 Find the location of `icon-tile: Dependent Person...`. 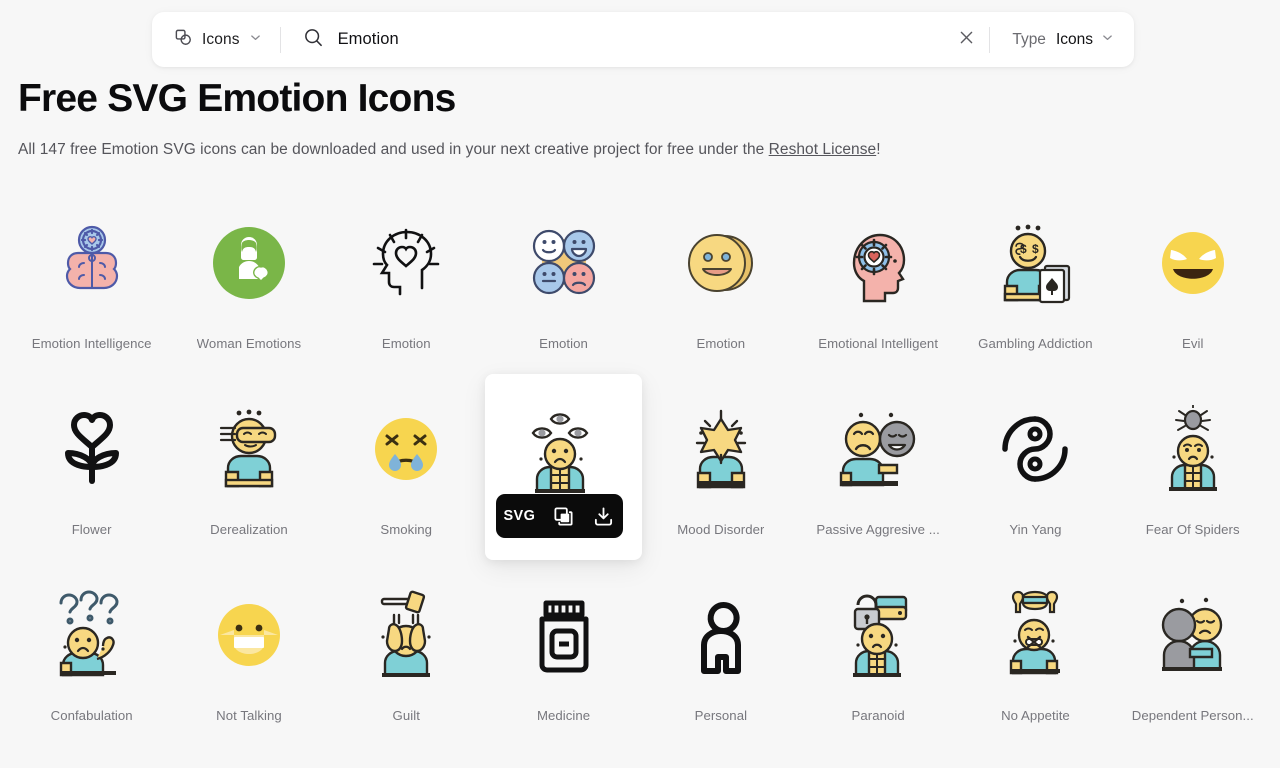

icon-tile: Dependent Person... is located at coordinates (1192, 653).